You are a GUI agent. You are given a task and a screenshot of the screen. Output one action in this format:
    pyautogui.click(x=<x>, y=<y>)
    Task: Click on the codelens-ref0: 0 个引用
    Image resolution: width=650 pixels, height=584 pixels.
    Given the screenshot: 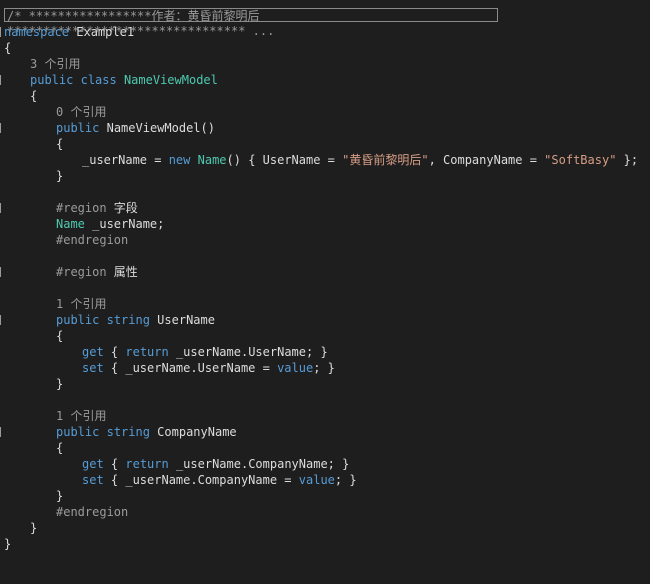 What is the action you would take?
    pyautogui.click(x=81, y=112)
    